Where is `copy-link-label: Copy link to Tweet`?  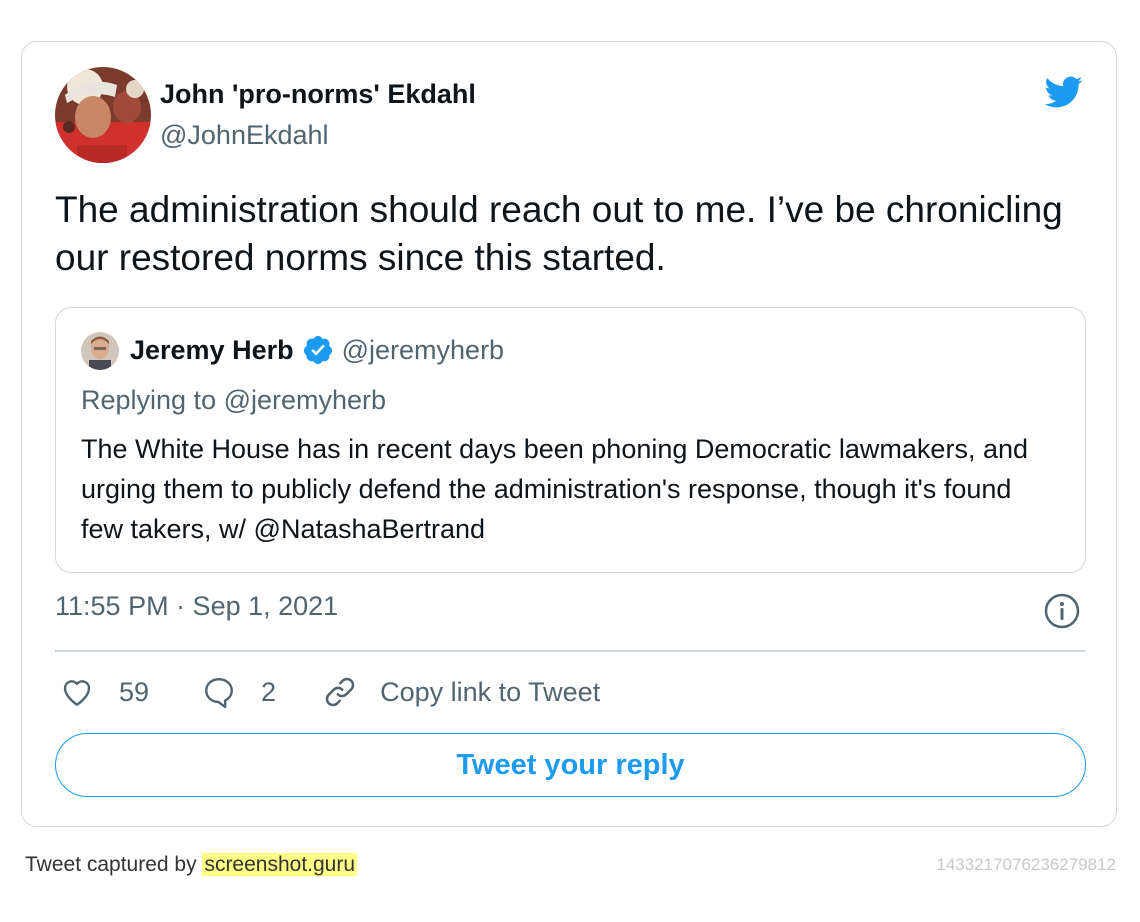 copy-link-label: Copy link to Tweet is located at coordinates (490, 691).